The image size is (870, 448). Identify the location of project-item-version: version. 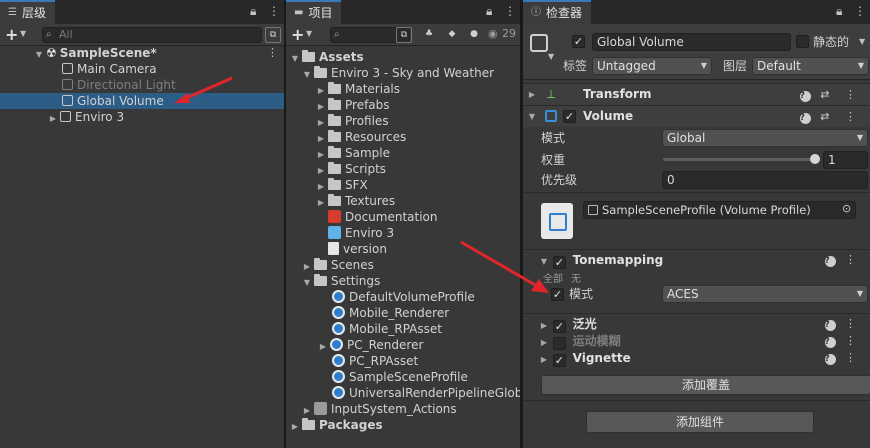
(356, 249).